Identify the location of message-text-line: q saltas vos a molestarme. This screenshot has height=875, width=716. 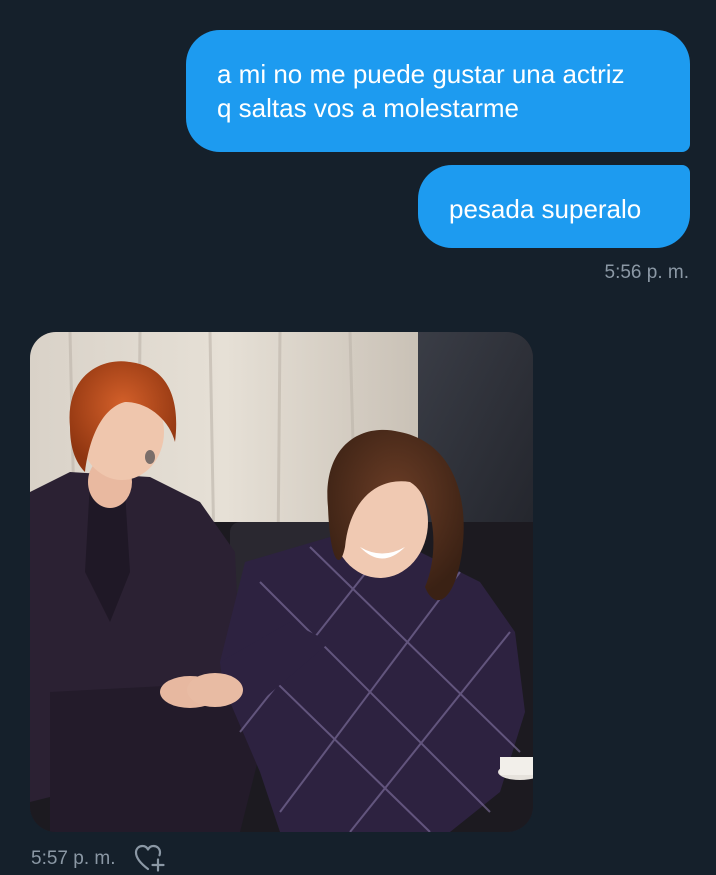
(368, 108).